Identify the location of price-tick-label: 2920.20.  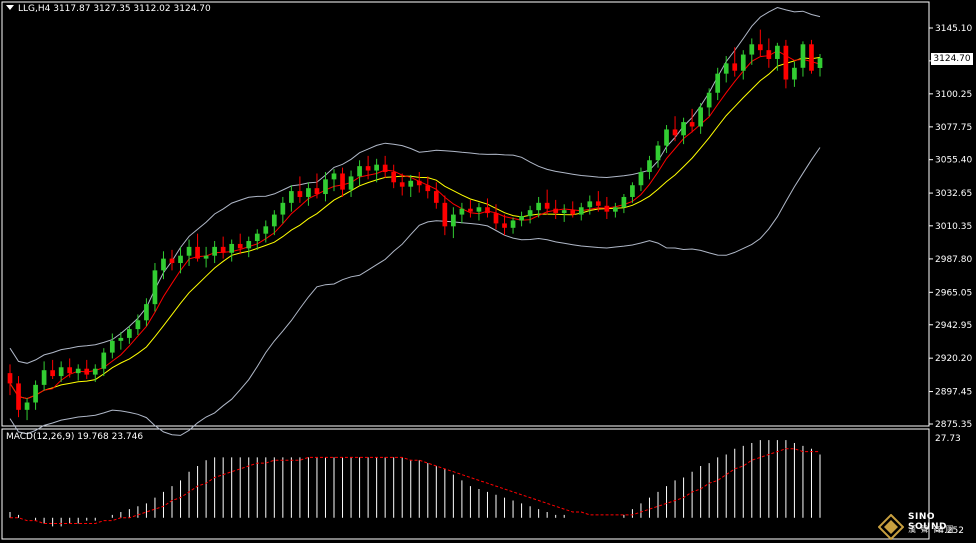
(953, 359).